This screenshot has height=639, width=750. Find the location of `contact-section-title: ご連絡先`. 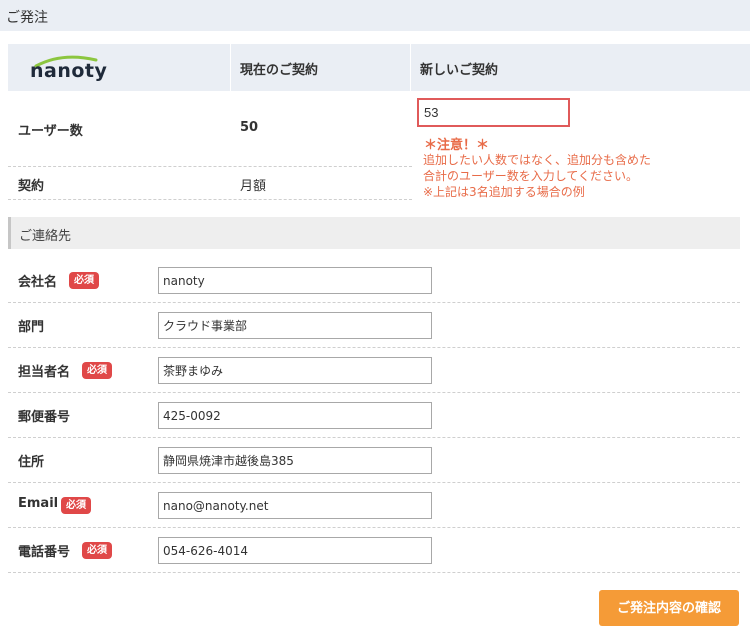

contact-section-title: ご連絡先 is located at coordinates (45, 236).